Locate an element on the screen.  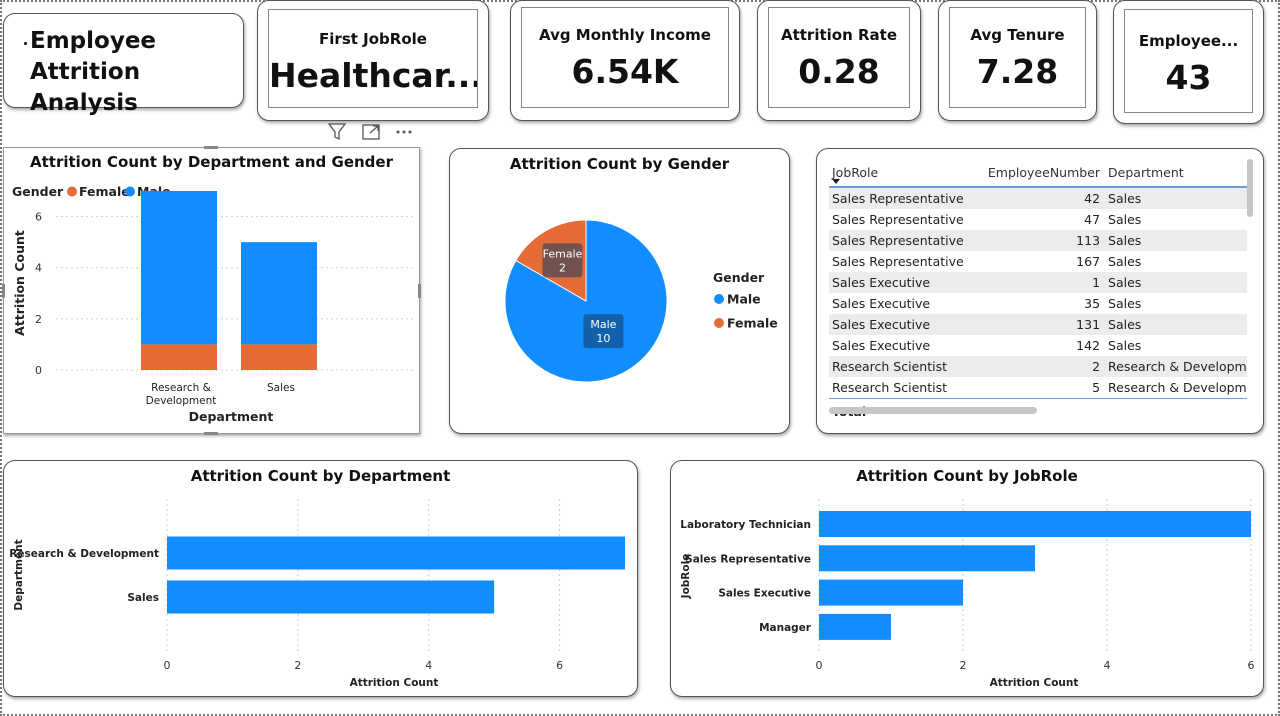
sort-descending-icon is located at coordinates (836, 181).